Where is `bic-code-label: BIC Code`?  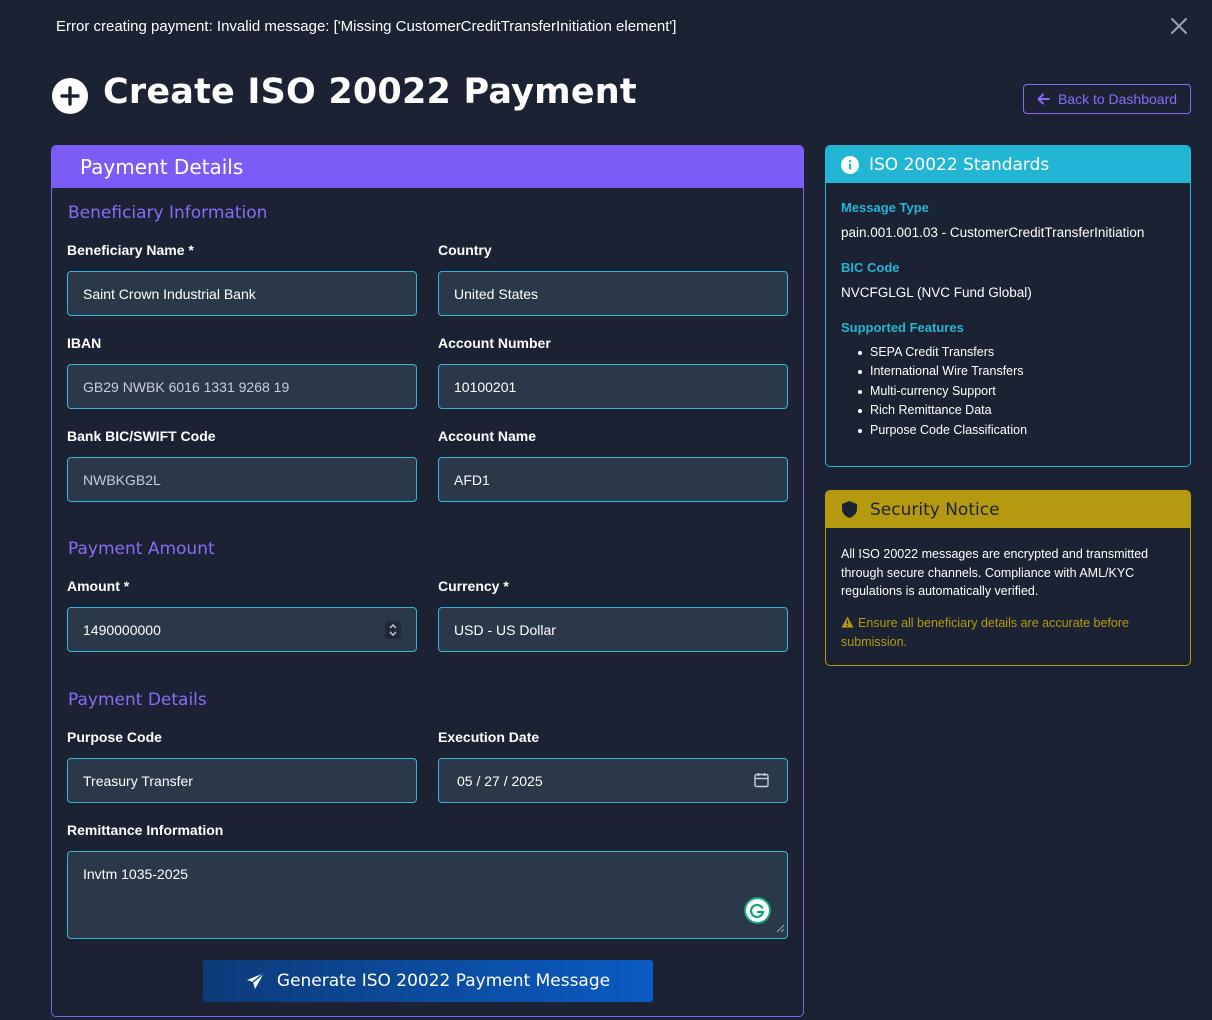
bic-code-label: BIC Code is located at coordinates (870, 267).